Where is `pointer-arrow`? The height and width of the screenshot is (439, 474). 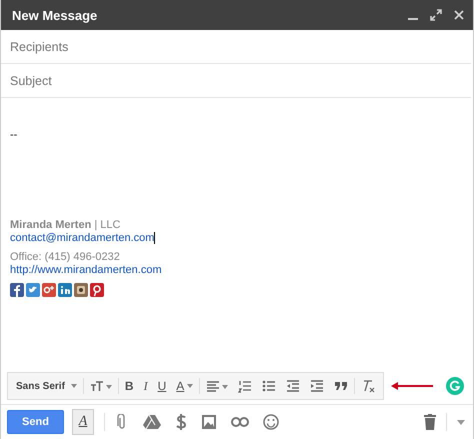 pointer-arrow is located at coordinates (412, 386).